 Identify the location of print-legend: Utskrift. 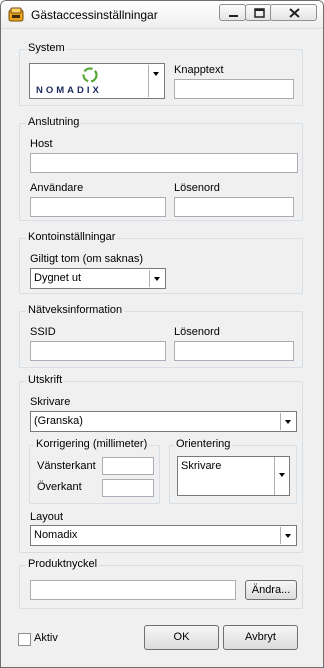
(45, 380).